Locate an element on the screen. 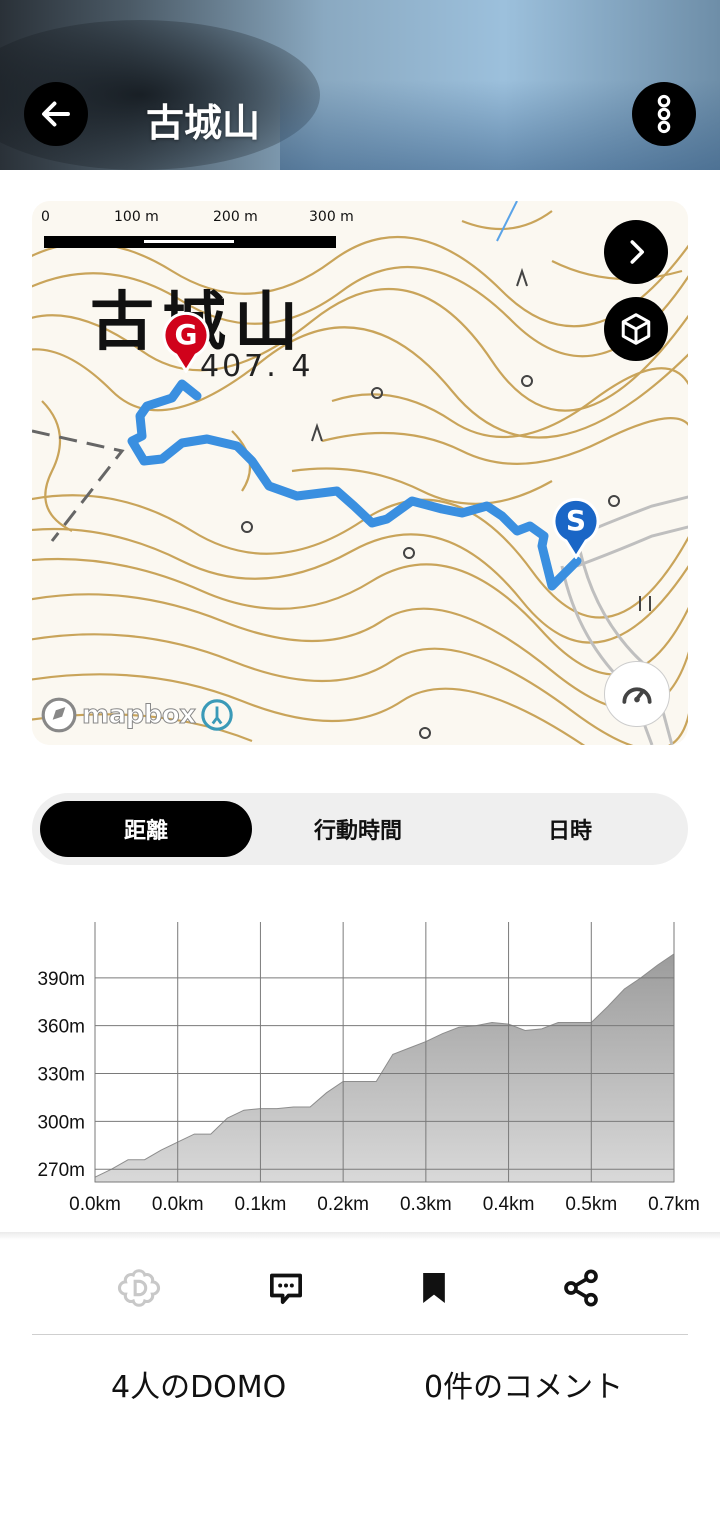 This screenshot has height=1520, width=720. share-icon is located at coordinates (581, 1288).